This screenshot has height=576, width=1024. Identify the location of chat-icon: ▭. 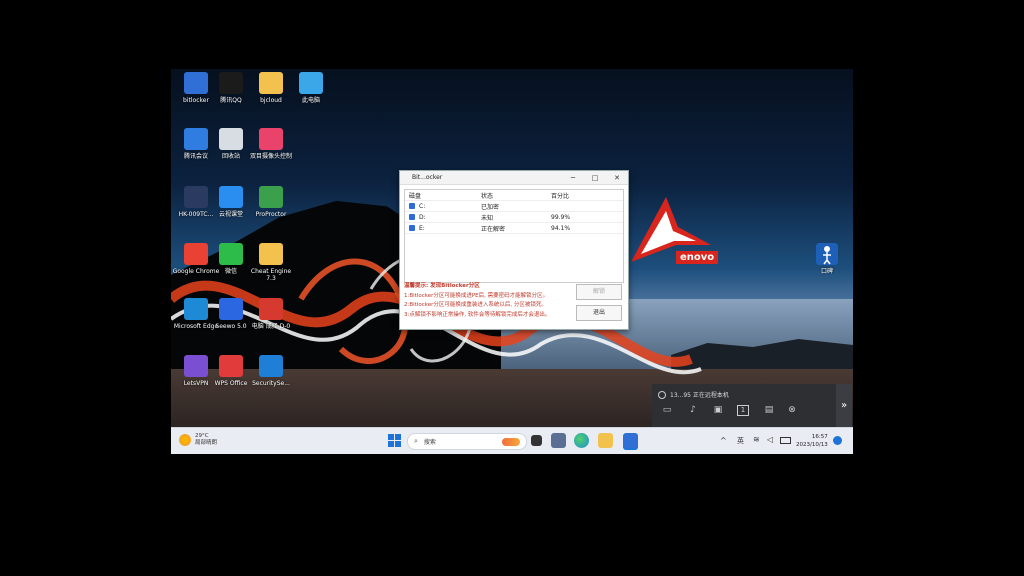
(667, 410).